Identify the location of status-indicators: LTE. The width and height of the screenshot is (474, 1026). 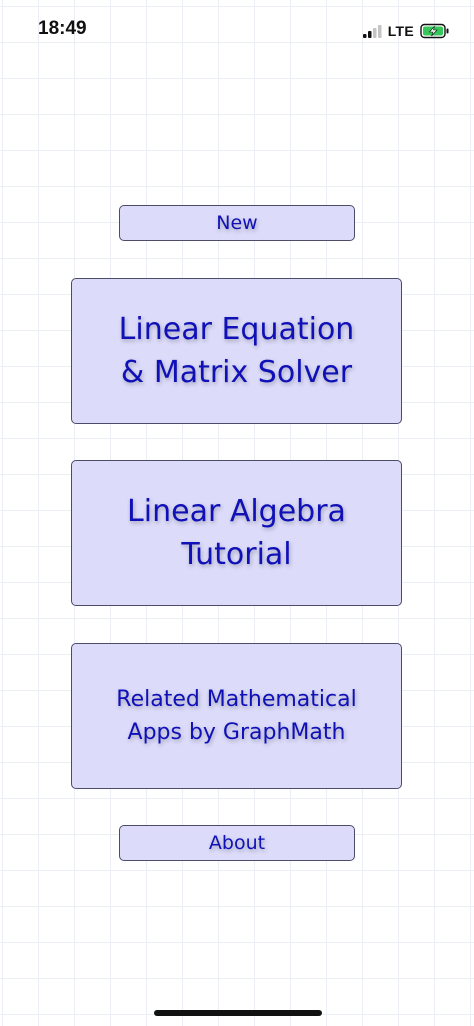
(406, 31).